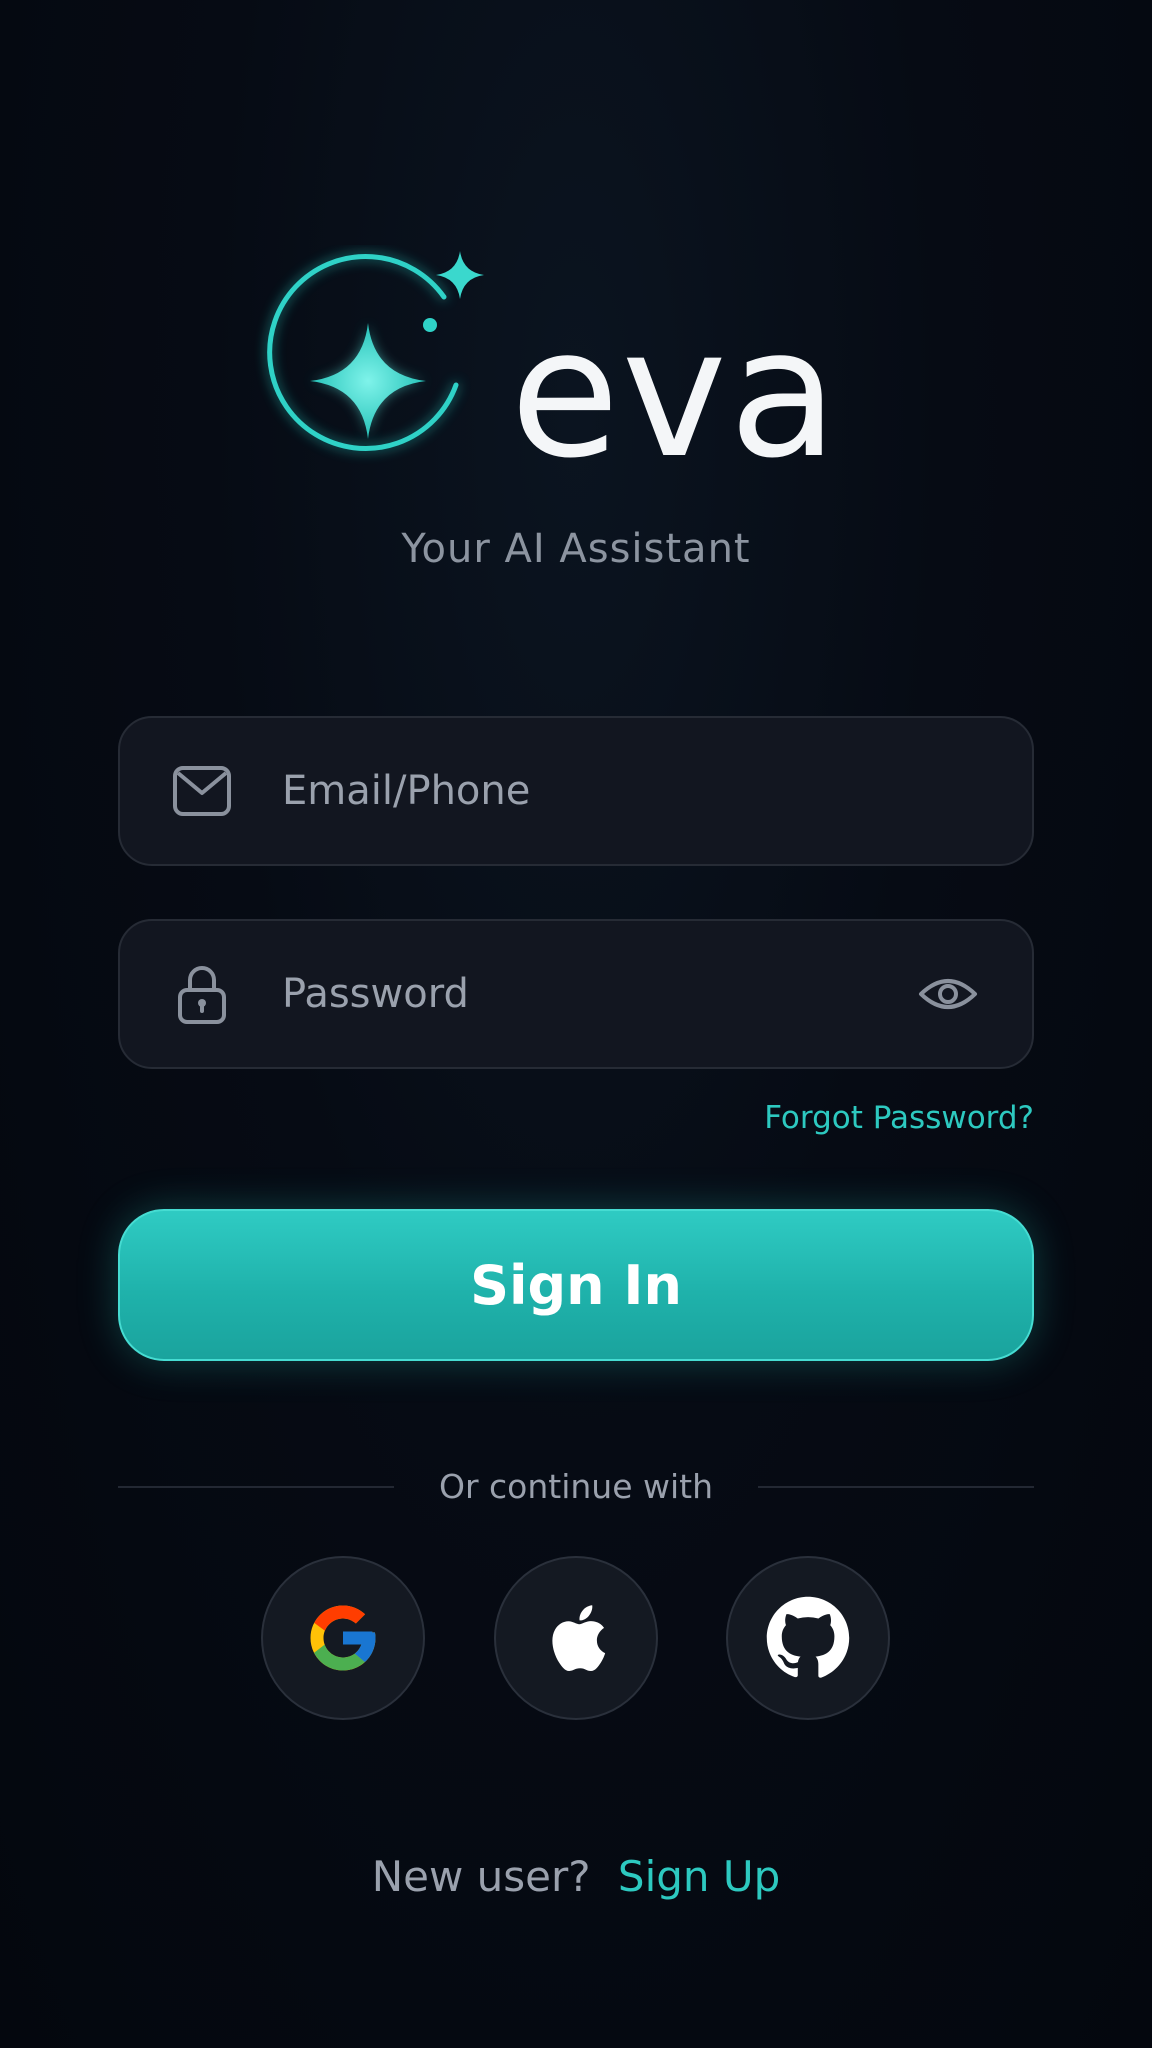 The height and width of the screenshot is (2048, 1152). Describe the element at coordinates (675, 393) in the screenshot. I see `brand-wordmark: eva` at that location.